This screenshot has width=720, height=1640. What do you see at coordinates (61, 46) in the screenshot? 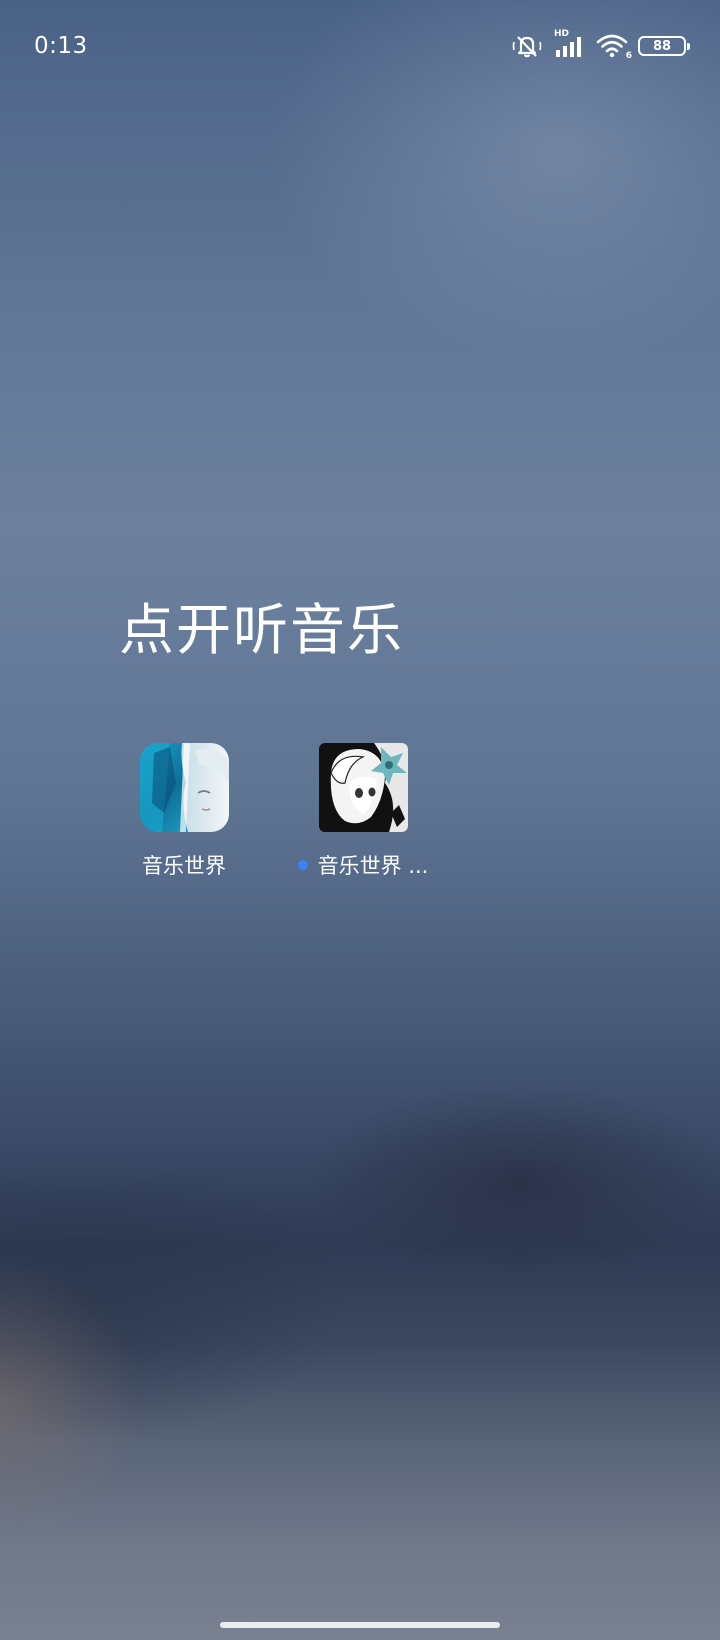
I see `status-time: 0:13` at bounding box center [61, 46].